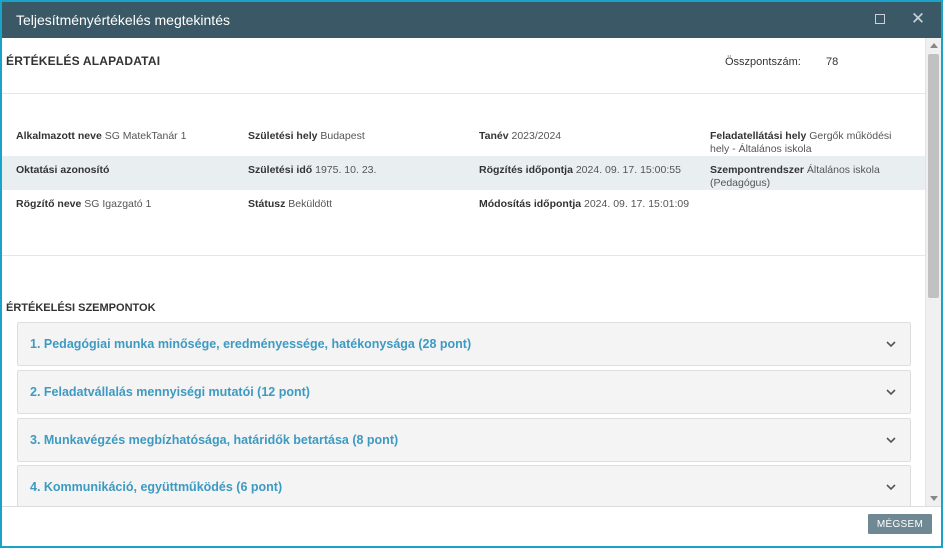 This screenshot has width=943, height=548. I want to click on dialog-title: Teljesítményértékelés megtekintés, so click(123, 20).